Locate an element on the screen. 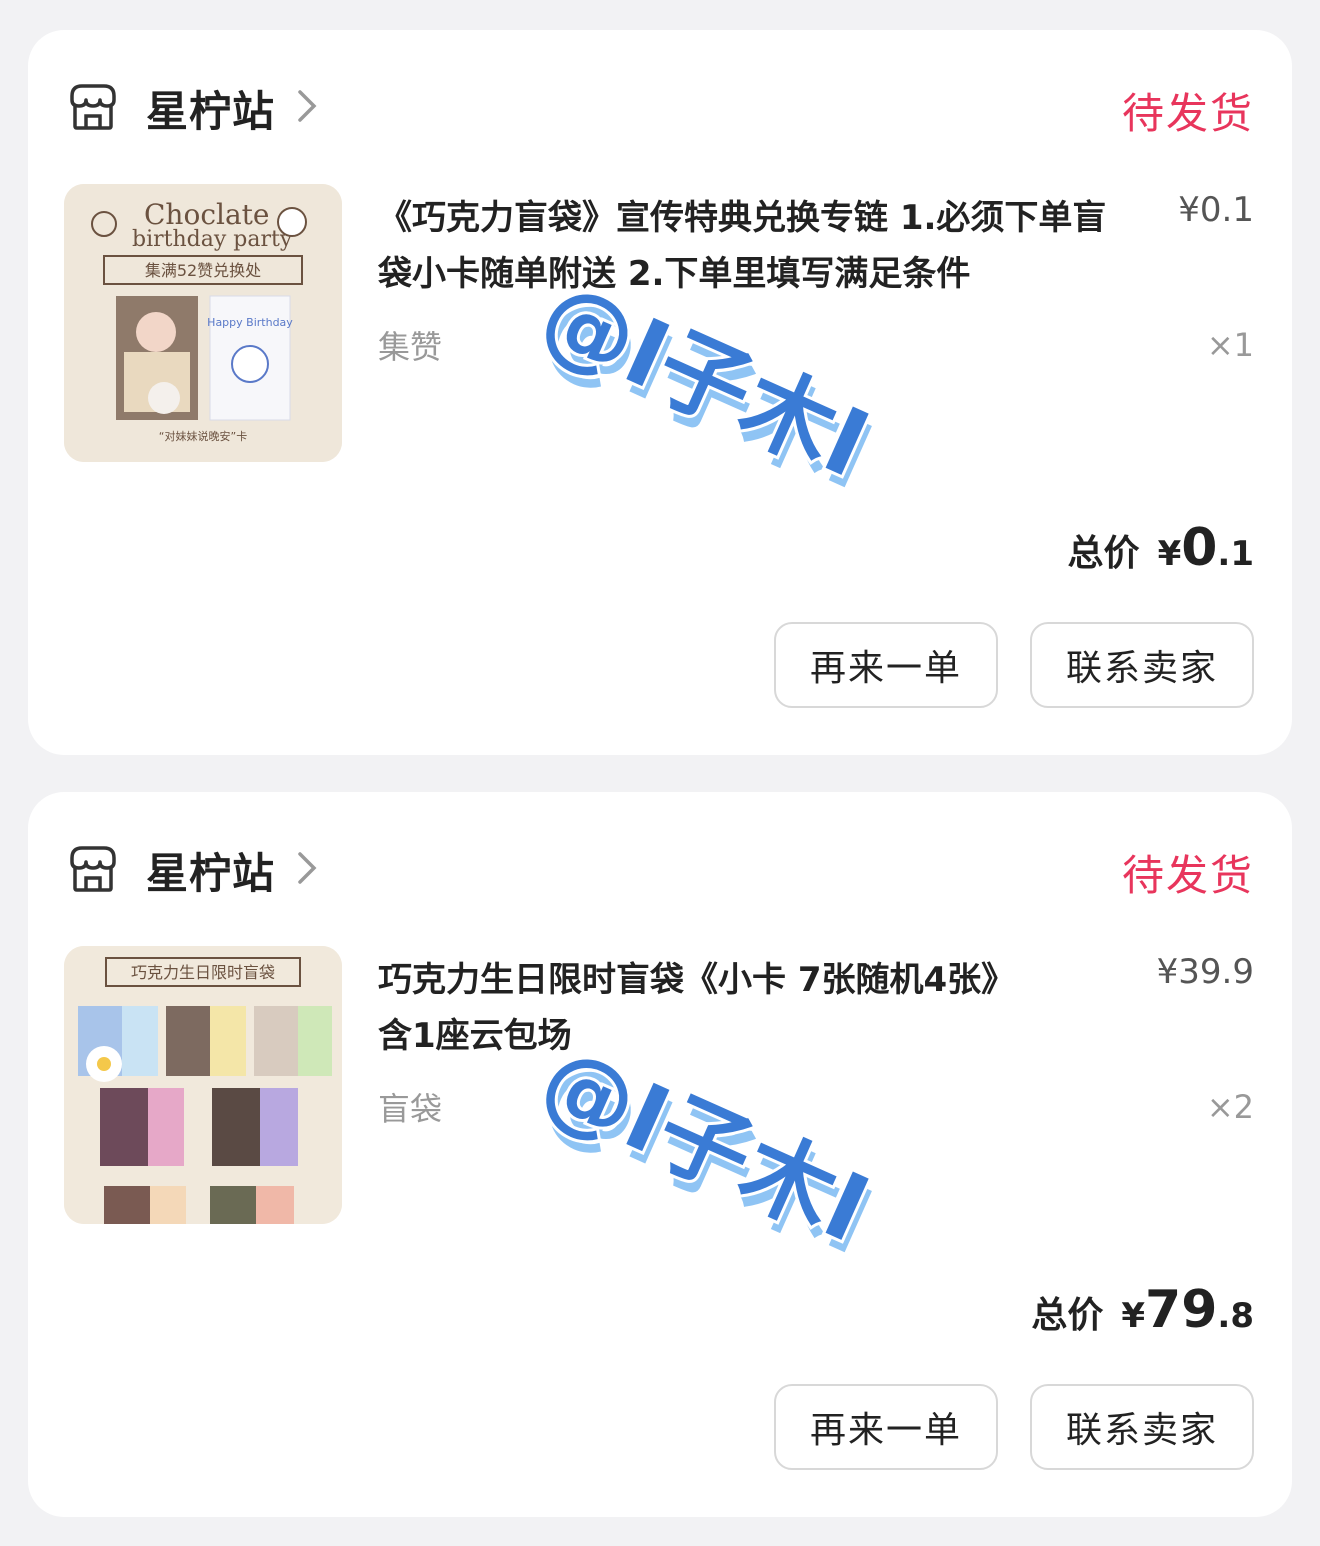 This screenshot has width=1320, height=1546. product-quantity: ×2 is located at coordinates (1230, 1107).